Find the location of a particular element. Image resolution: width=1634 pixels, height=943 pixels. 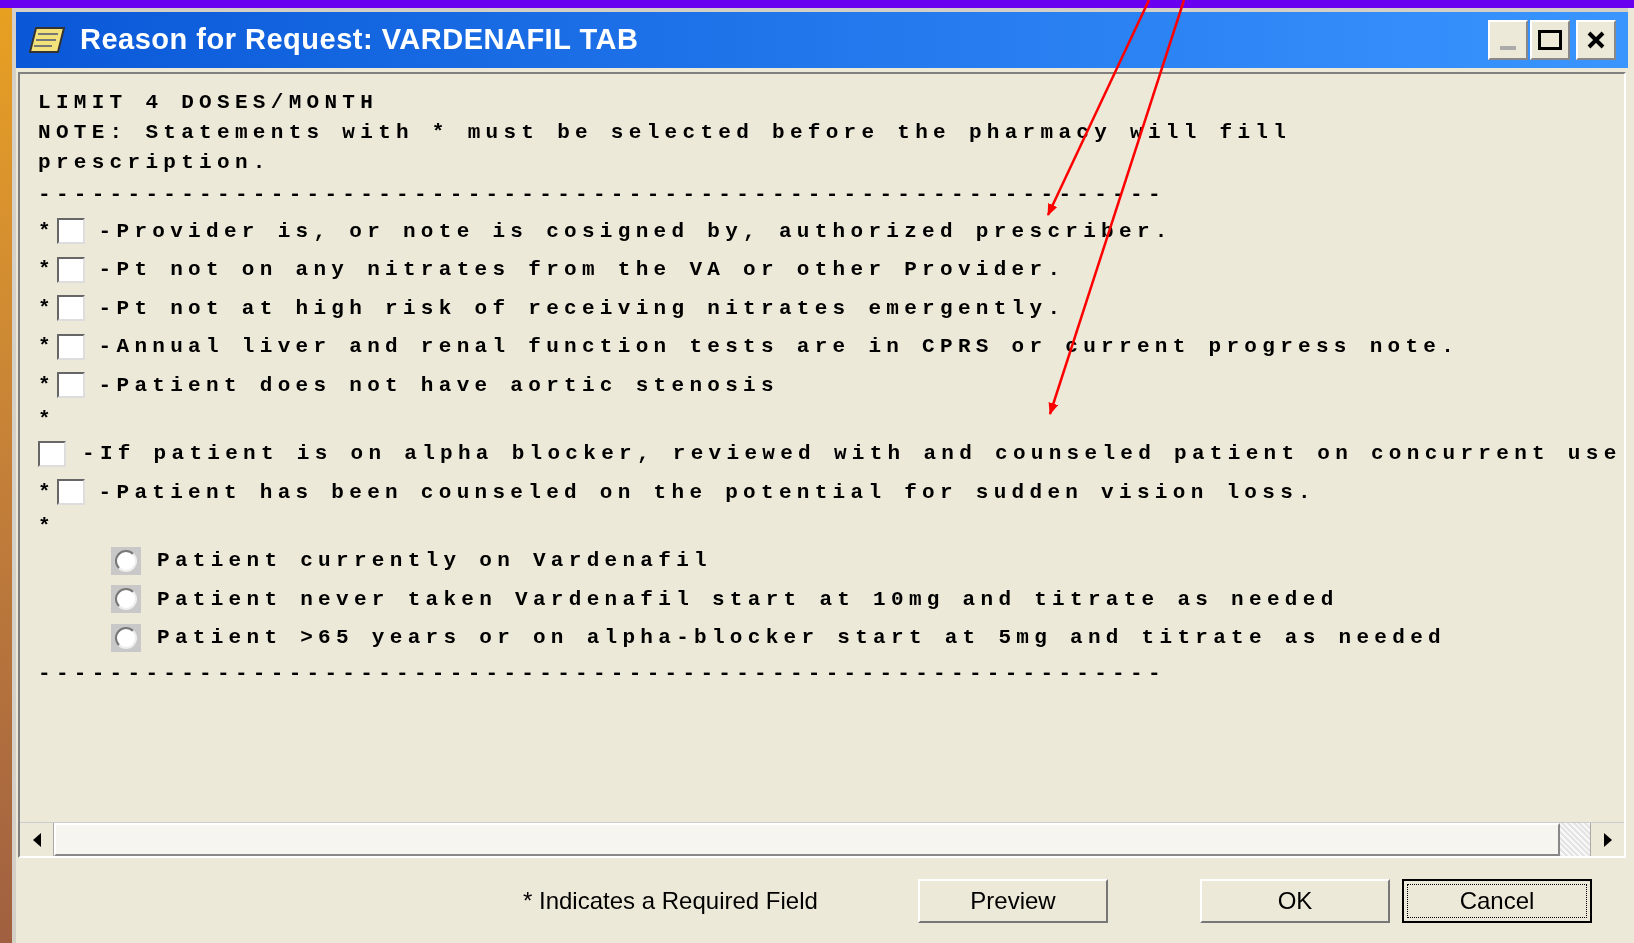

maximize-icon is located at coordinates (1550, 40).